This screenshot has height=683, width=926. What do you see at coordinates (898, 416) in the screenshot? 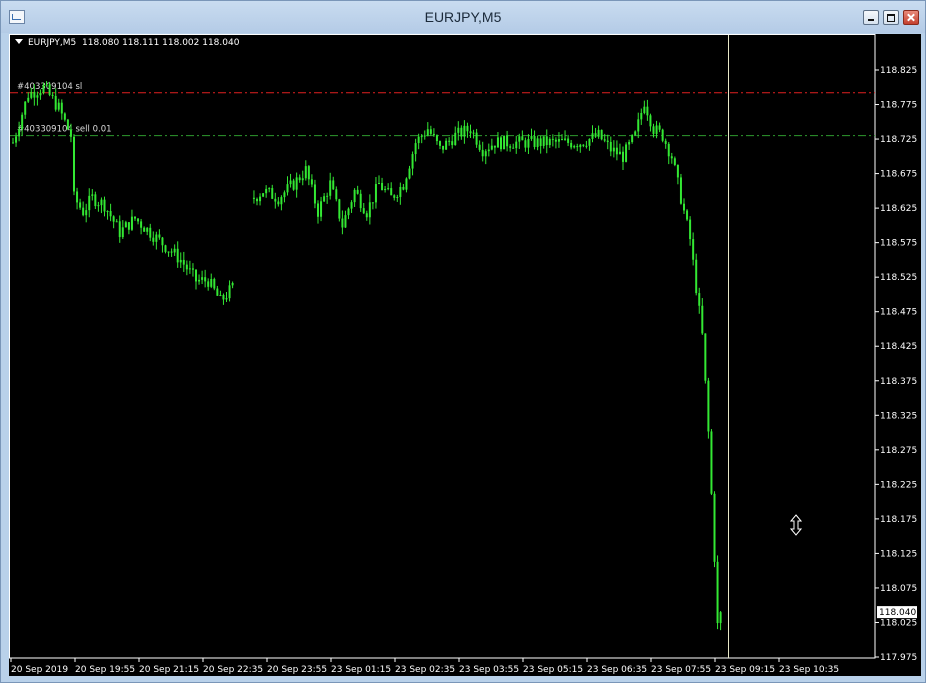
I see `price-tick-label: 118.325` at bounding box center [898, 416].